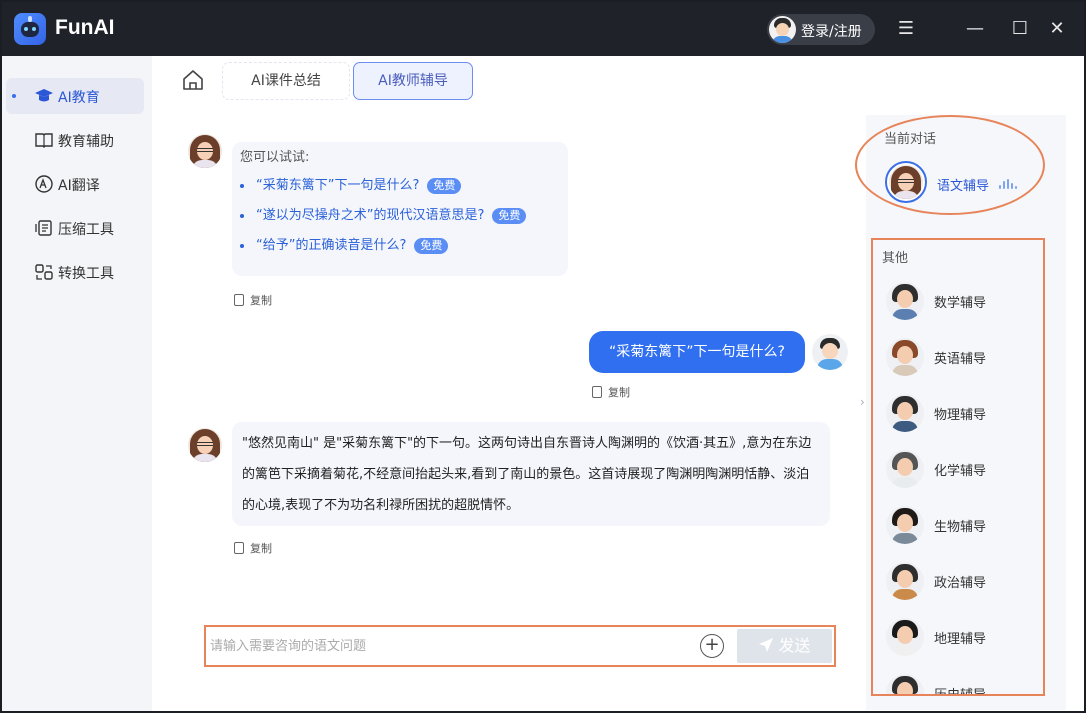  Describe the element at coordinates (44, 272) in the screenshot. I see `convert-icon` at that location.